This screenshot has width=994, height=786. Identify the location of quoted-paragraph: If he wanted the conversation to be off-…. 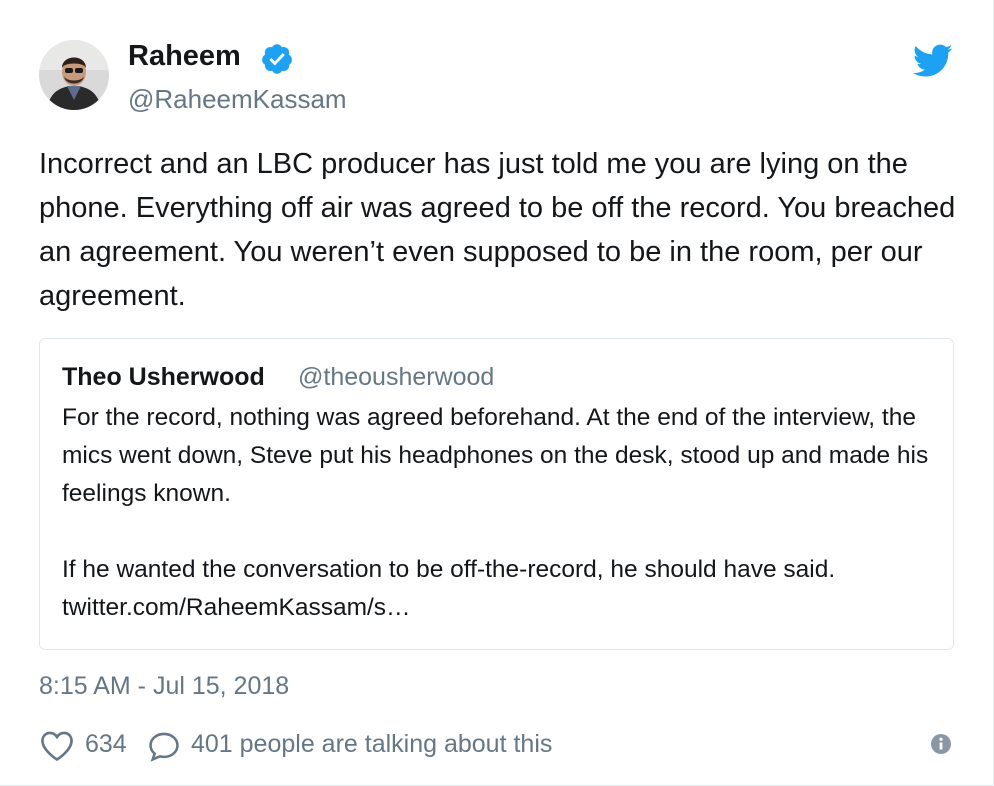
(449, 588).